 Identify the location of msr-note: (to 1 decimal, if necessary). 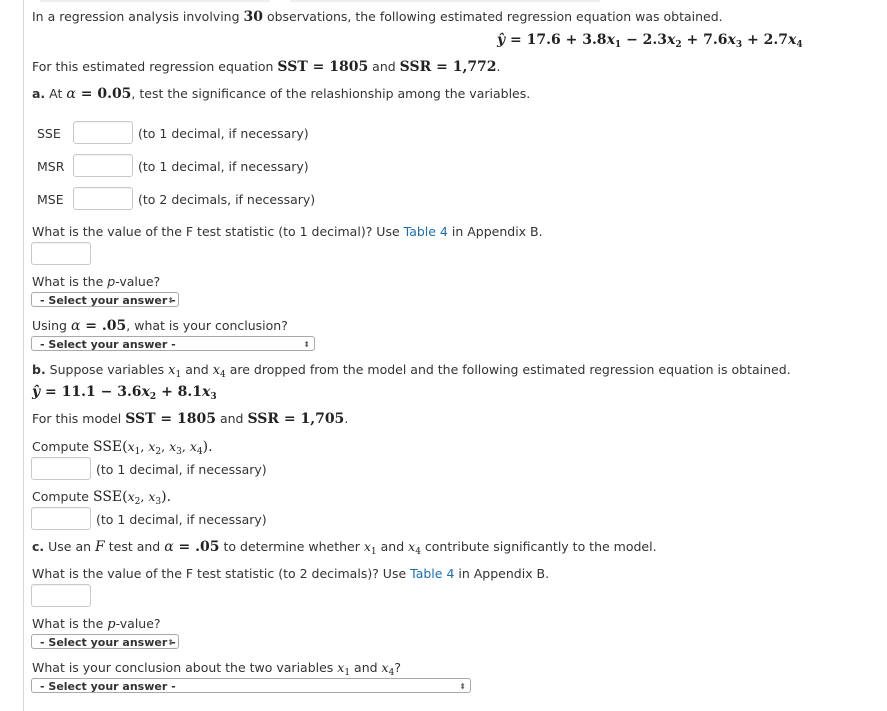
(223, 166).